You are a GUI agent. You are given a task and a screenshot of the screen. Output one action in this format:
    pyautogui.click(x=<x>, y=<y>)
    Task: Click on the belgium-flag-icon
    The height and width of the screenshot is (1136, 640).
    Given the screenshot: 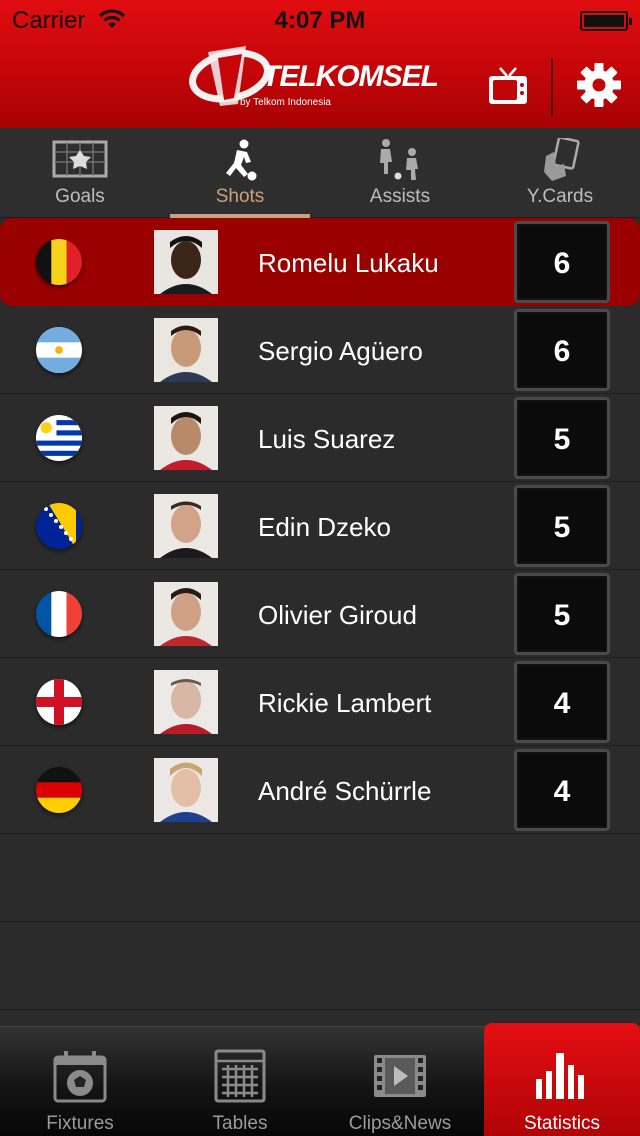 What is the action you would take?
    pyautogui.click(x=59, y=262)
    